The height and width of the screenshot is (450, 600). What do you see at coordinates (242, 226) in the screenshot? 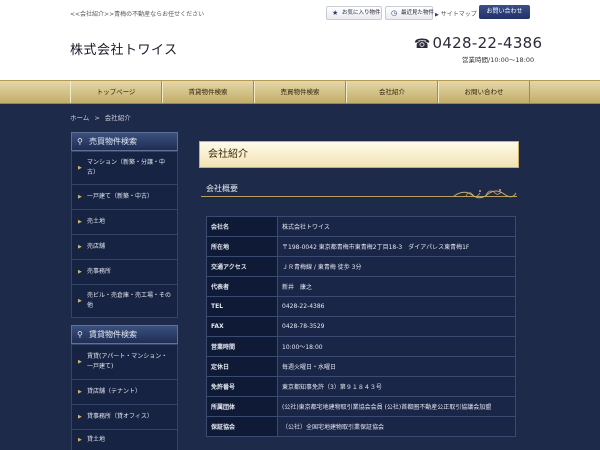
I see `info-key: 会社名` at bounding box center [242, 226].